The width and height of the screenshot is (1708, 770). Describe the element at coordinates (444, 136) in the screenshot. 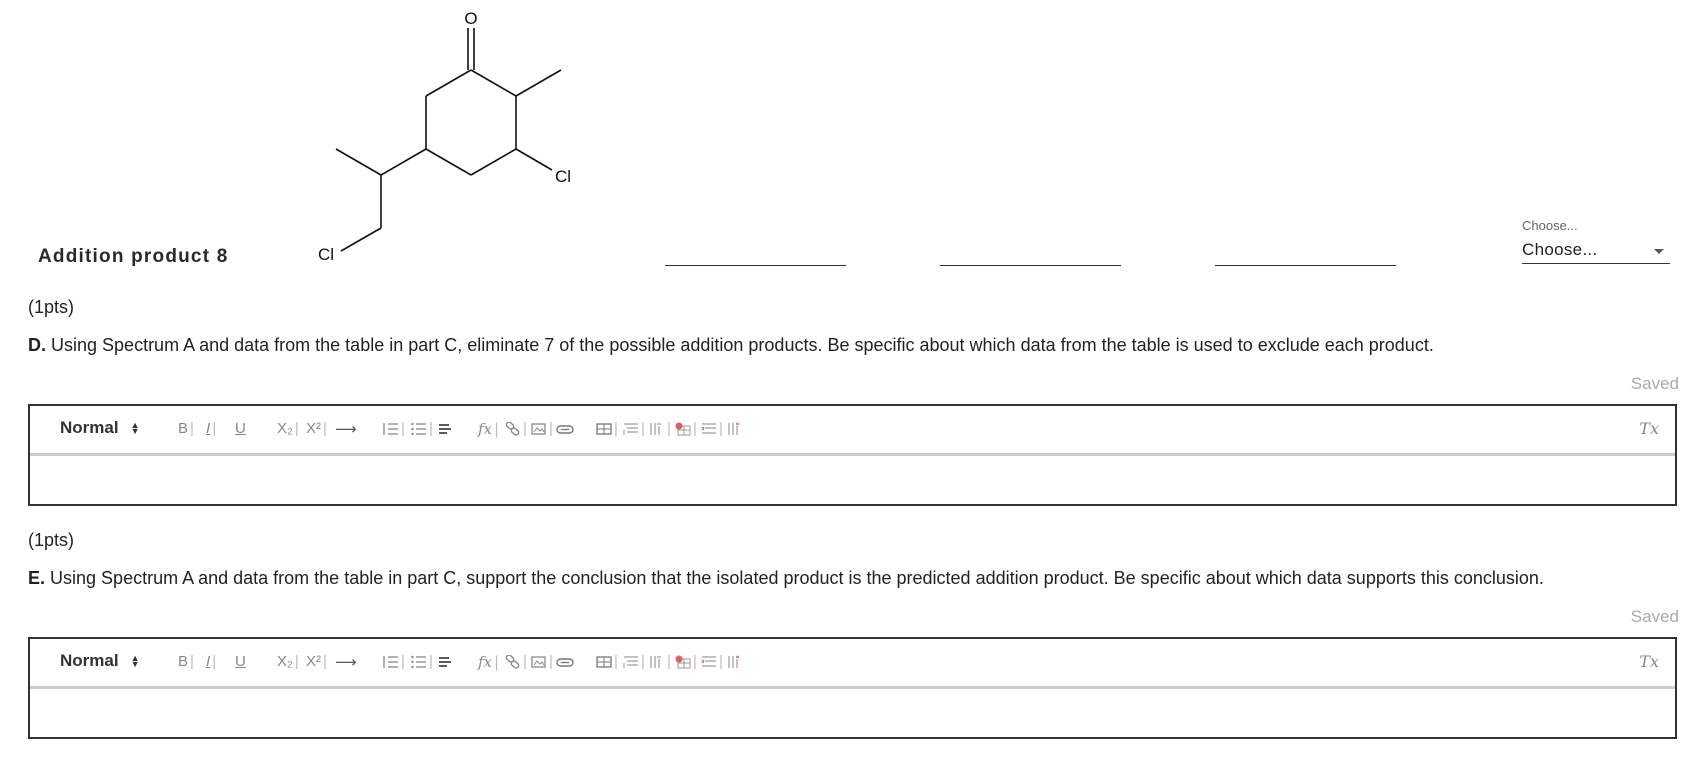

I see `molecule-structure: O Cl Cl` at that location.